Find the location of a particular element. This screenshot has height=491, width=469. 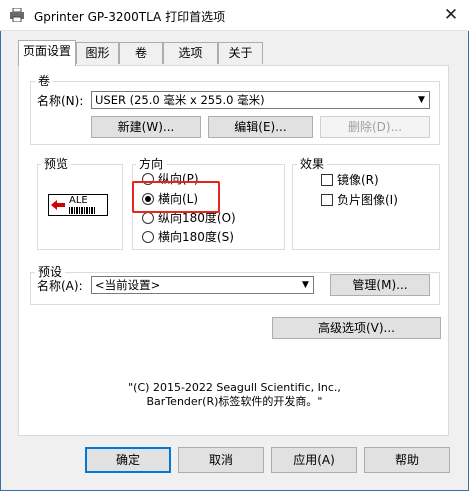

tab-page-setup: 页面设置 is located at coordinates (47, 53).